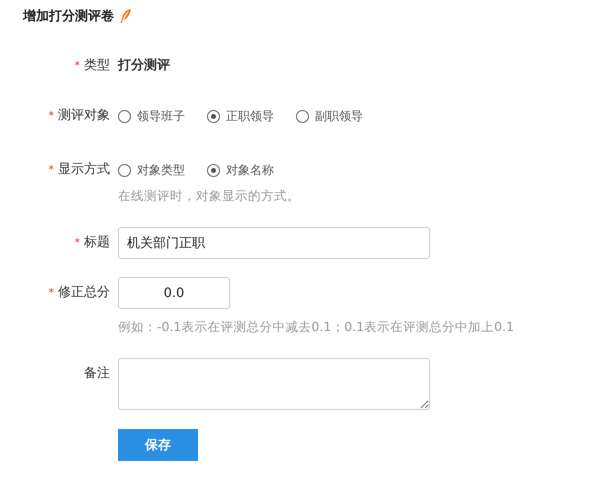 The width and height of the screenshot is (600, 497). What do you see at coordinates (84, 170) in the screenshot?
I see `field-label: 显示方式` at bounding box center [84, 170].